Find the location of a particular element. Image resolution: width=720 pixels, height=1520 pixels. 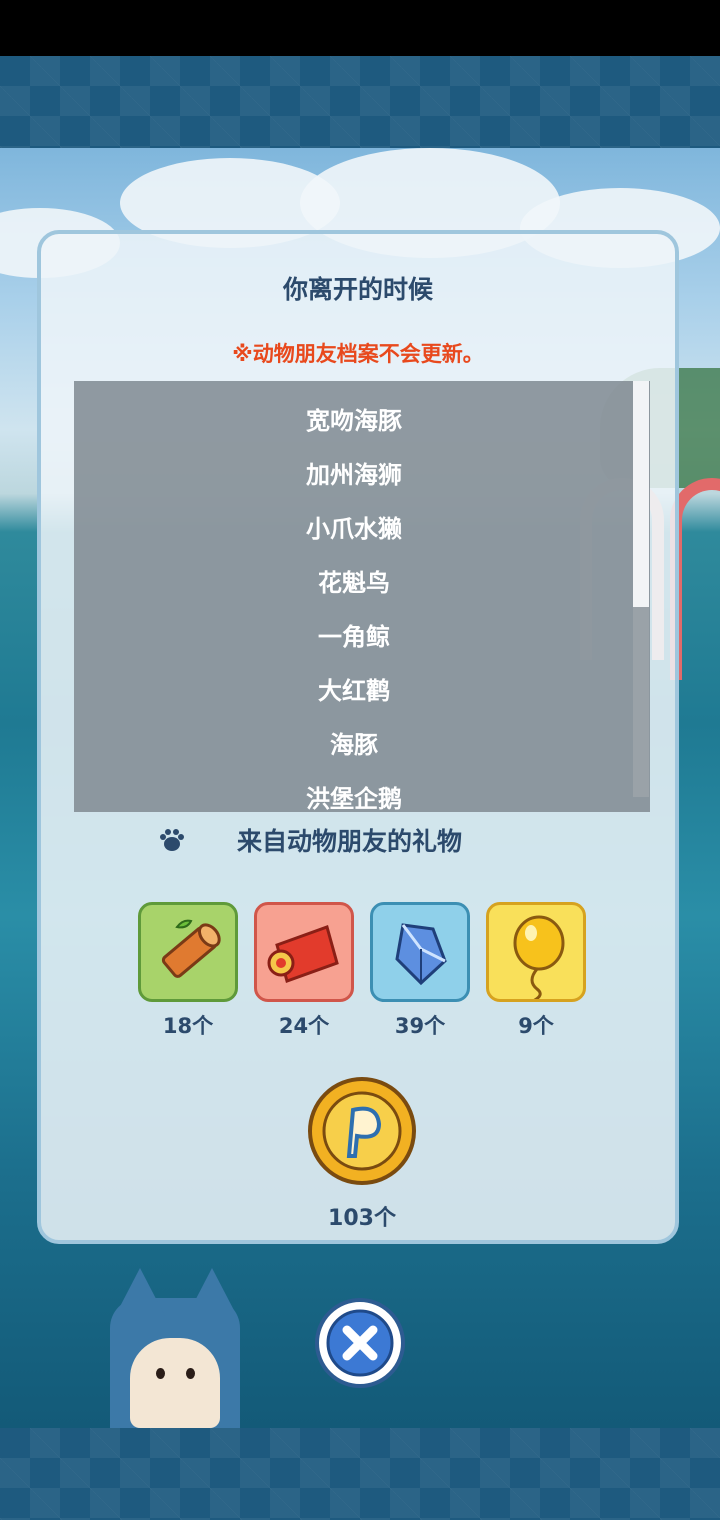

gift-item-crystal: 39个 is located at coordinates (420, 970).